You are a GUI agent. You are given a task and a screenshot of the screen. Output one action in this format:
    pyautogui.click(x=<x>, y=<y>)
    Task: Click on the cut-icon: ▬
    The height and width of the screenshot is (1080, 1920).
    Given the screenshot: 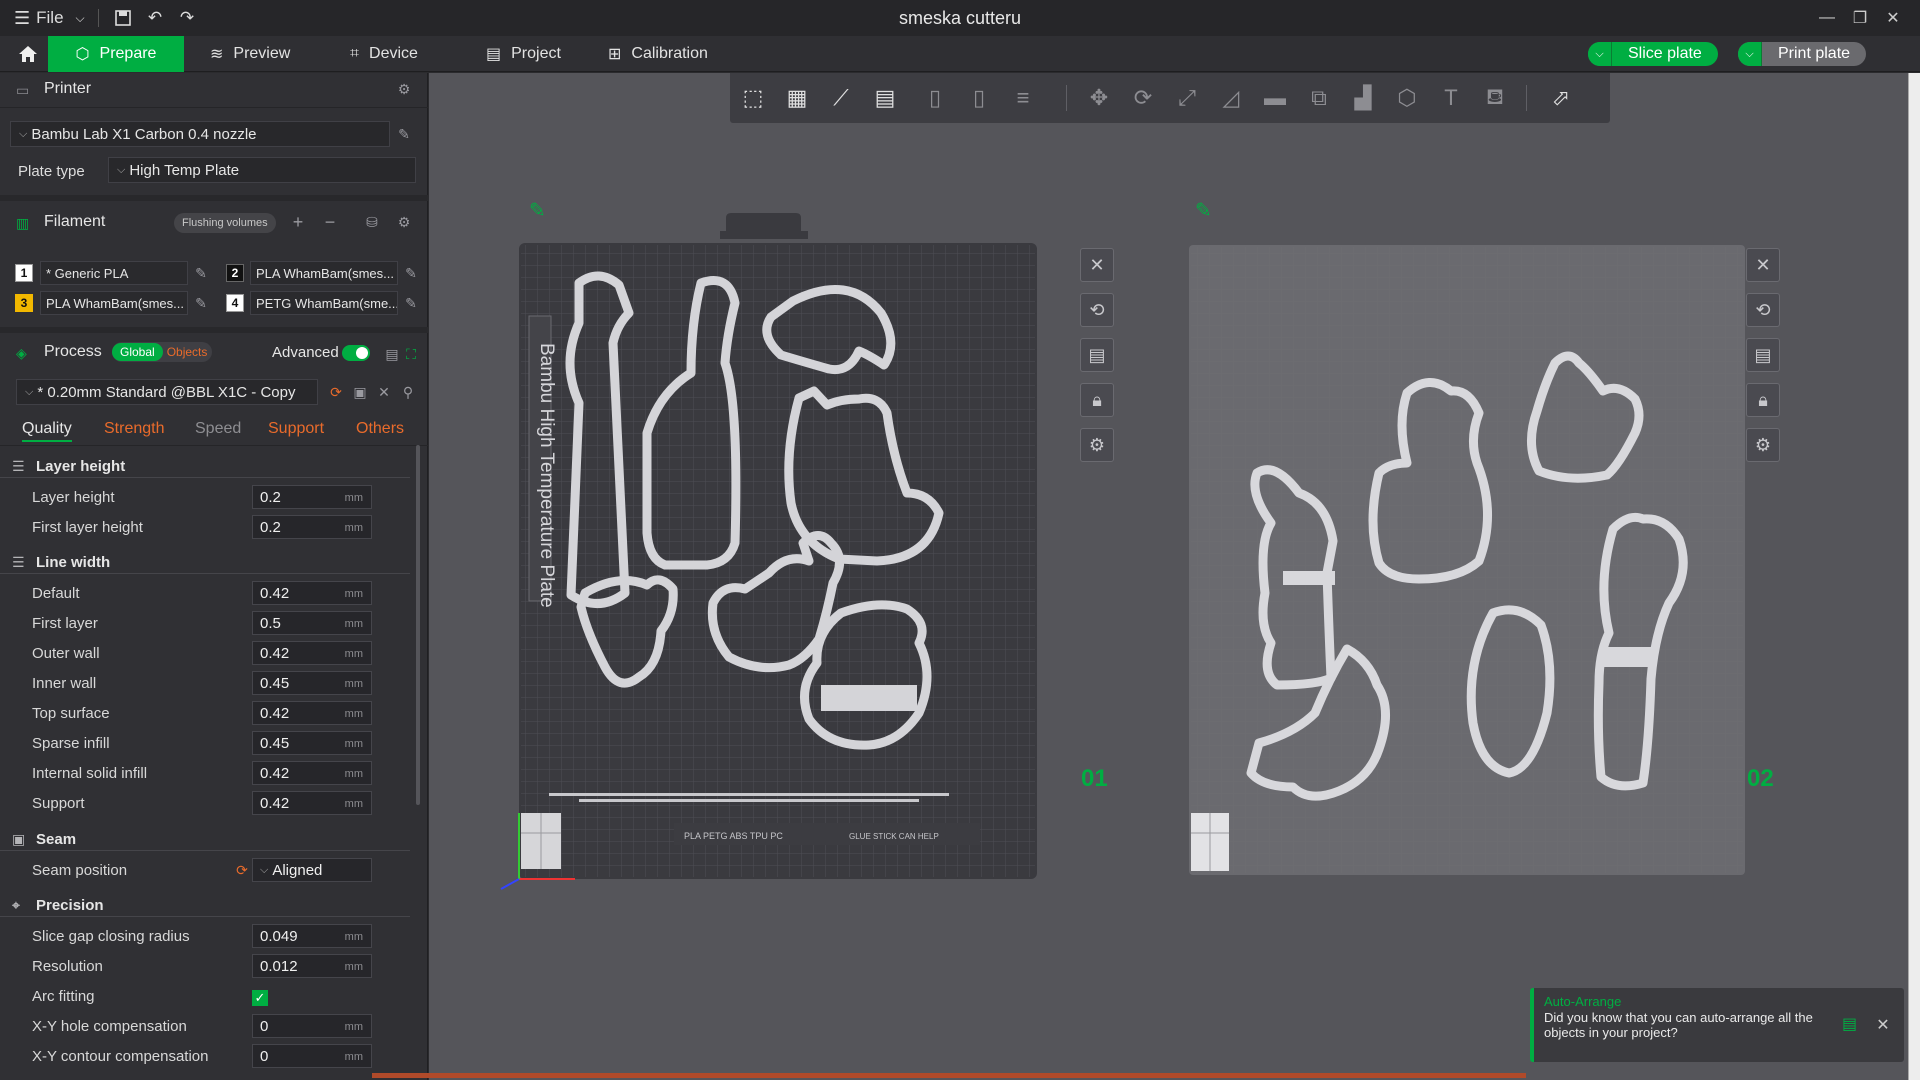 What is the action you would take?
    pyautogui.click(x=1275, y=98)
    